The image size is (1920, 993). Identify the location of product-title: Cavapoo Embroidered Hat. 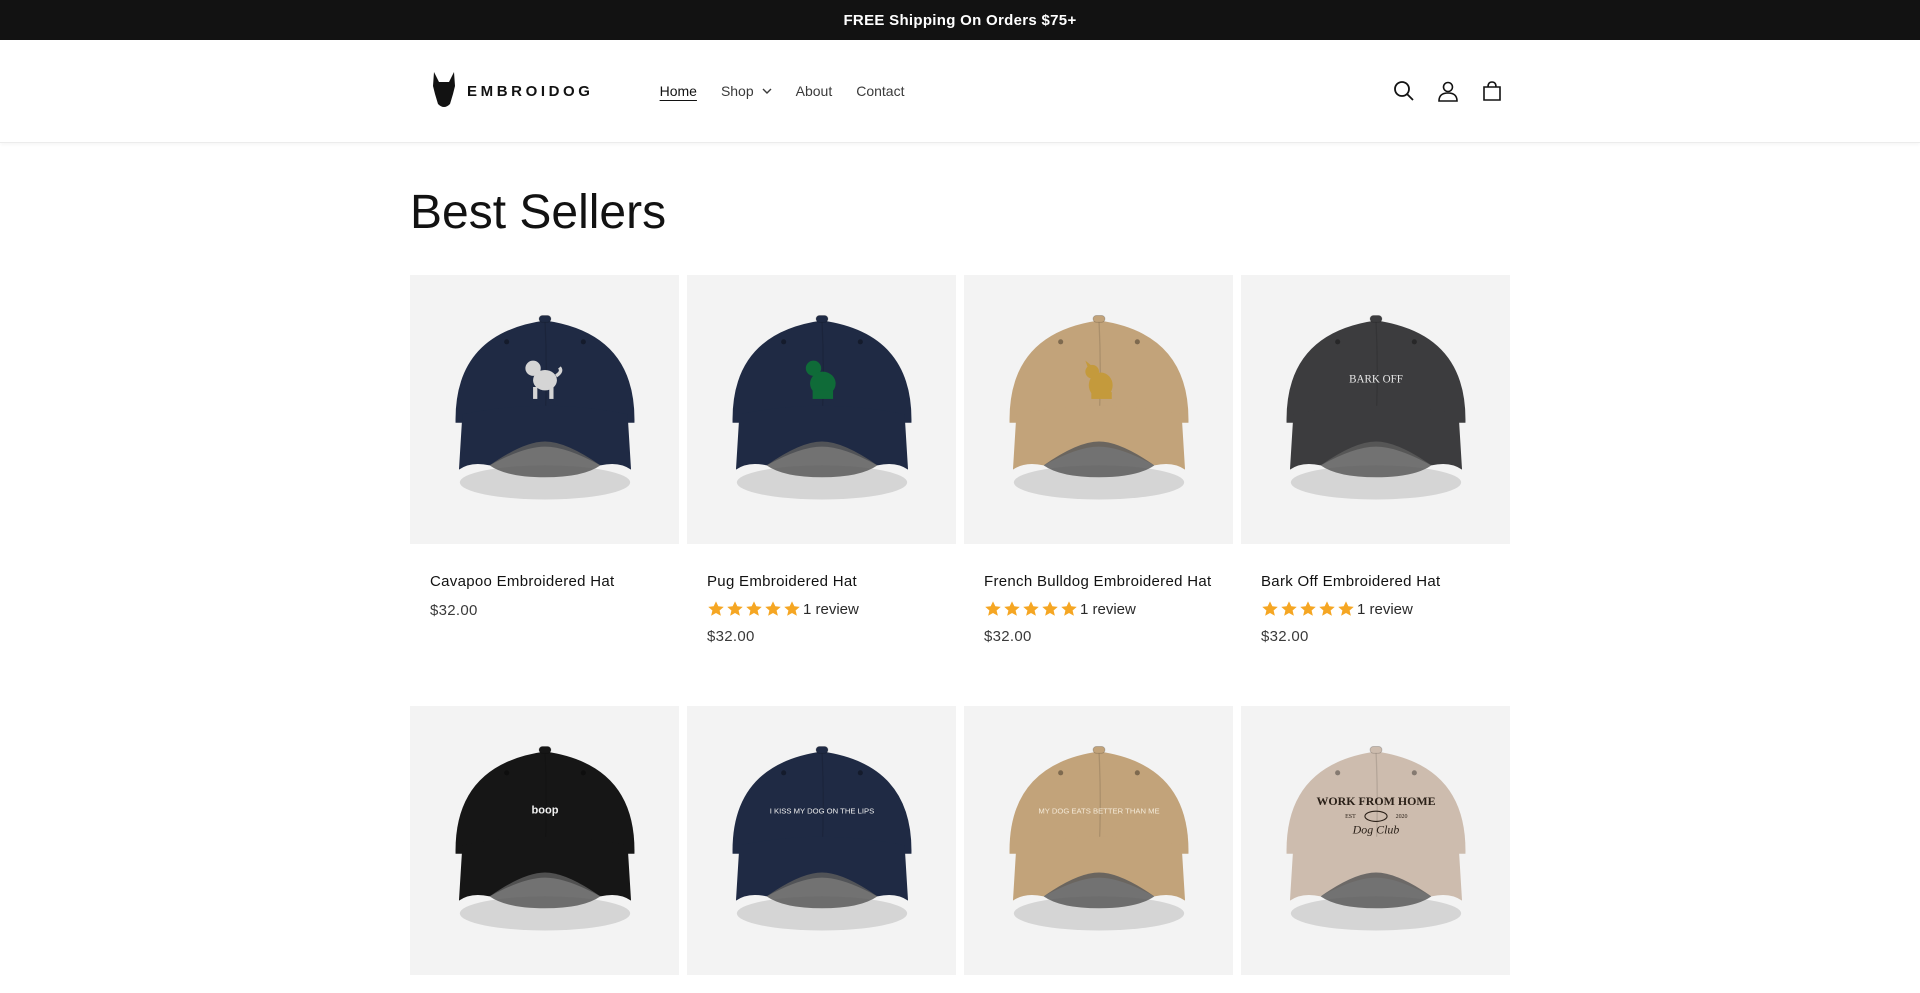
(544, 582).